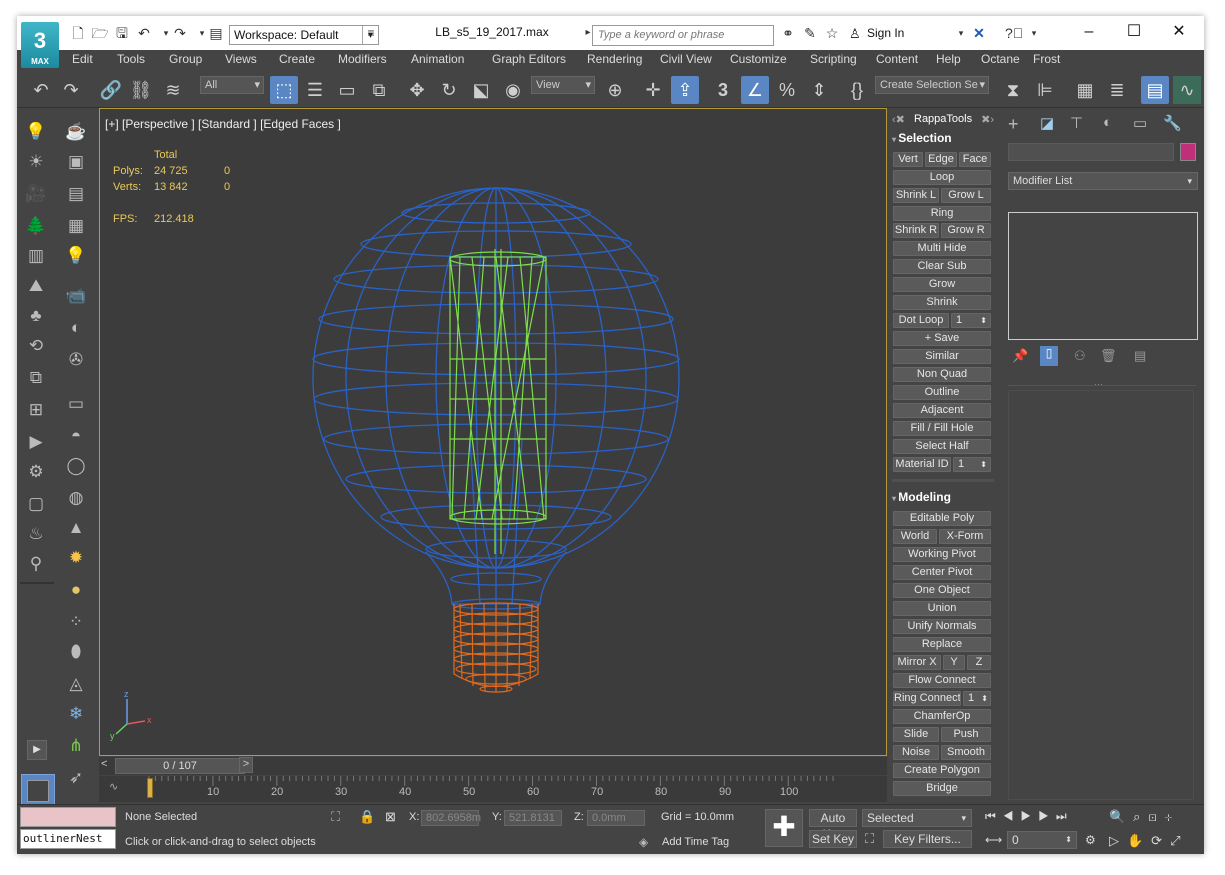 Image resolution: width=1225 pixels, height=875 pixels. I want to click on object-color-swatch, so click(1188, 152).